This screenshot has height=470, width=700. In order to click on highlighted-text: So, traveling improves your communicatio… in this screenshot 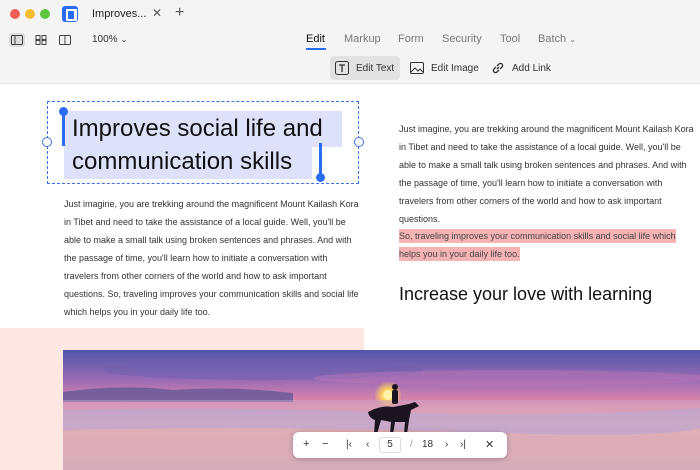, I will do `click(537, 245)`.